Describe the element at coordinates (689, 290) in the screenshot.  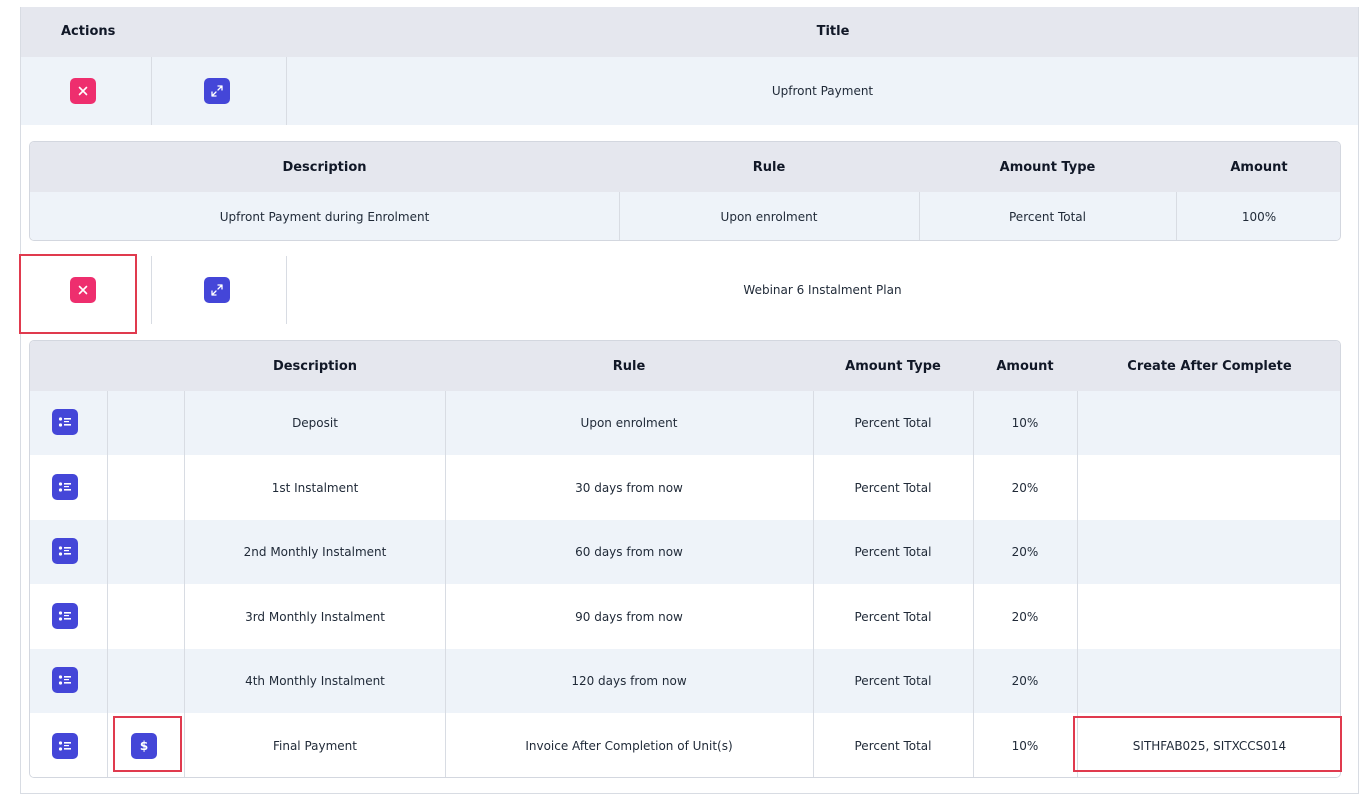
I see `plan-row: Webinar 6 Instalment Plan` at that location.